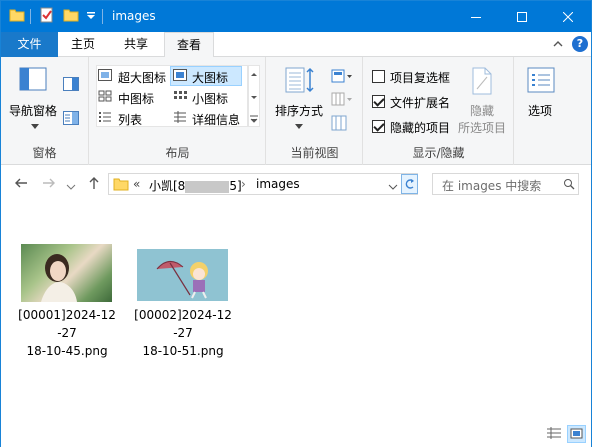 The height and width of the screenshot is (447, 592). Describe the element at coordinates (44, 153) in the screenshot. I see `group-panes-label: 窗格` at that location.